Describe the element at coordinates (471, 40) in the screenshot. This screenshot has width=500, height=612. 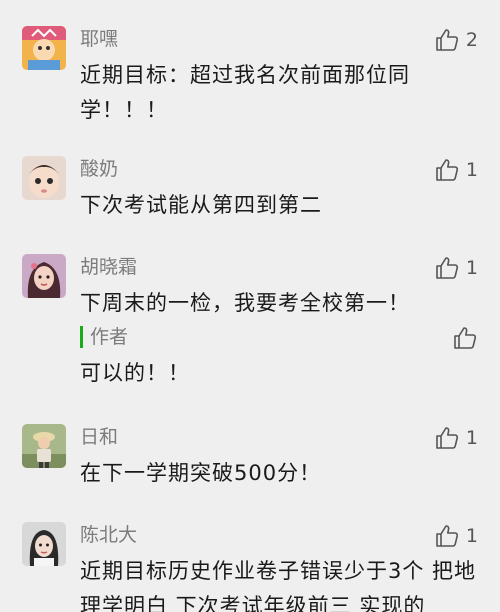
I see `like-count: 2` at that location.